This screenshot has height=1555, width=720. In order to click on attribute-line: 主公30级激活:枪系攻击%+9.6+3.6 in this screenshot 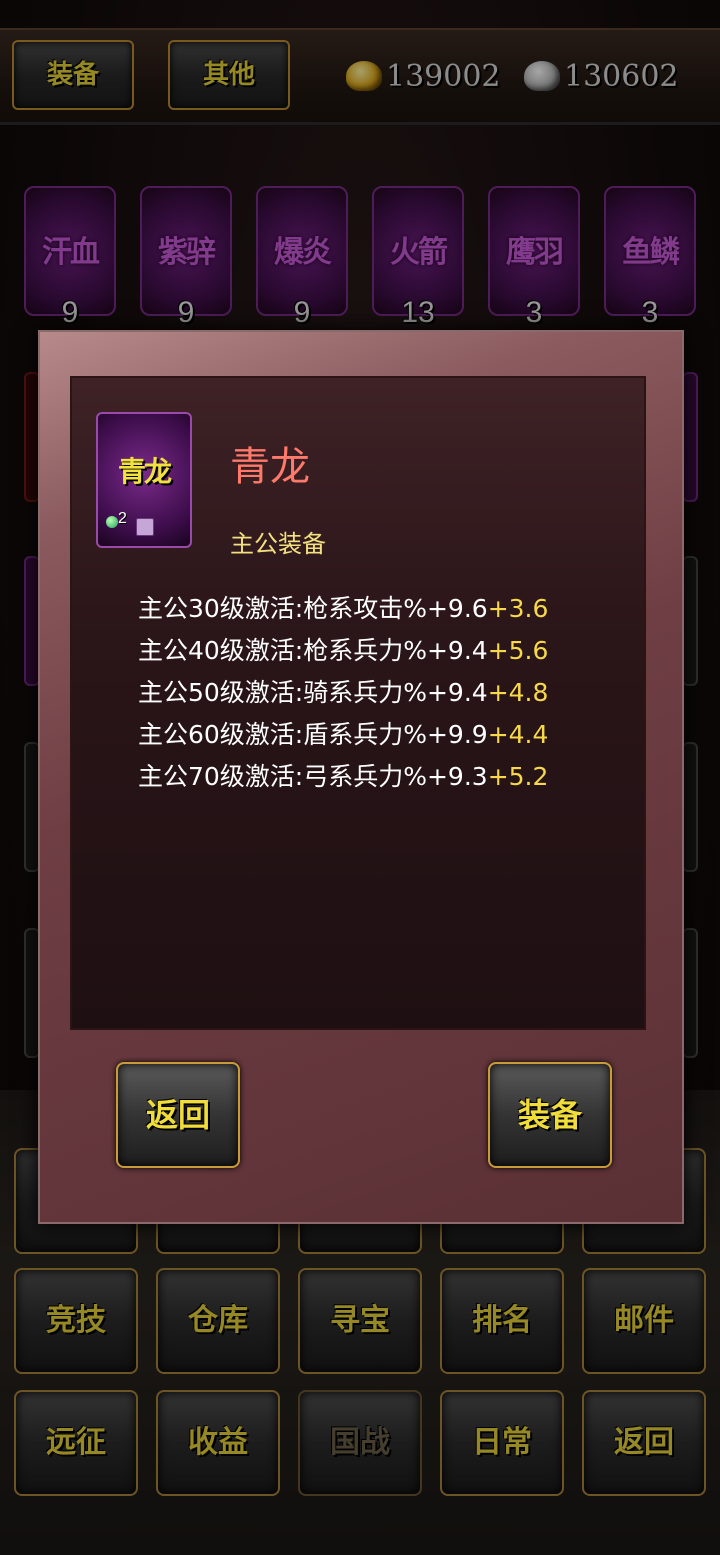, I will do `click(343, 609)`.